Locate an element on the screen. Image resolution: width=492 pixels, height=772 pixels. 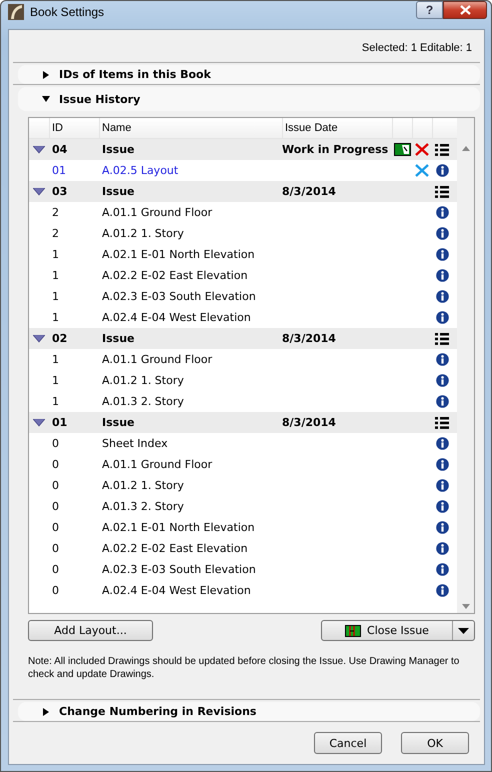
issue-date: Work in Progress is located at coordinates (336, 149).